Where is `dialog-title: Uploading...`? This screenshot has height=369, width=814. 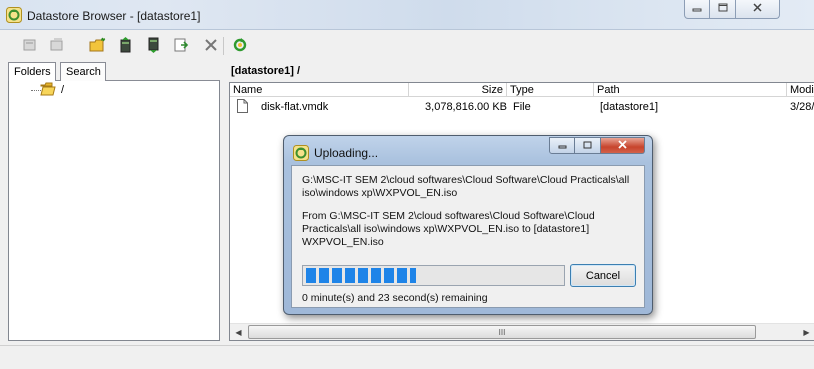
dialog-title: Uploading... is located at coordinates (346, 153).